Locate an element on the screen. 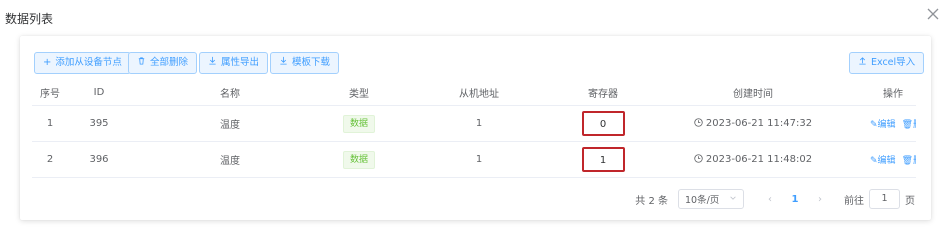 This screenshot has width=948, height=240. plus-icon: + is located at coordinates (47, 62).